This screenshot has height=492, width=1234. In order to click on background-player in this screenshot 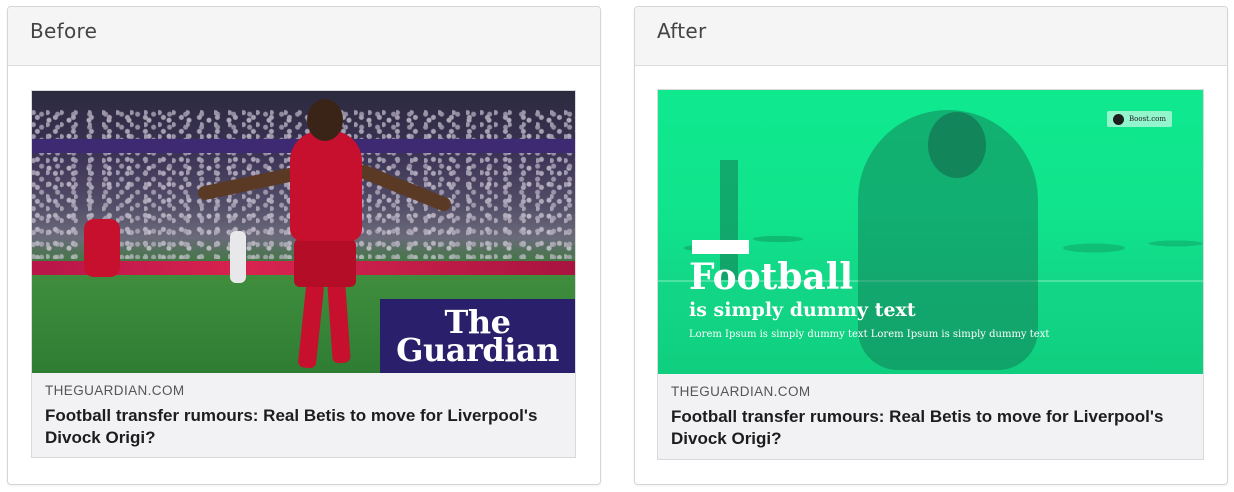, I will do `click(102, 248)`.